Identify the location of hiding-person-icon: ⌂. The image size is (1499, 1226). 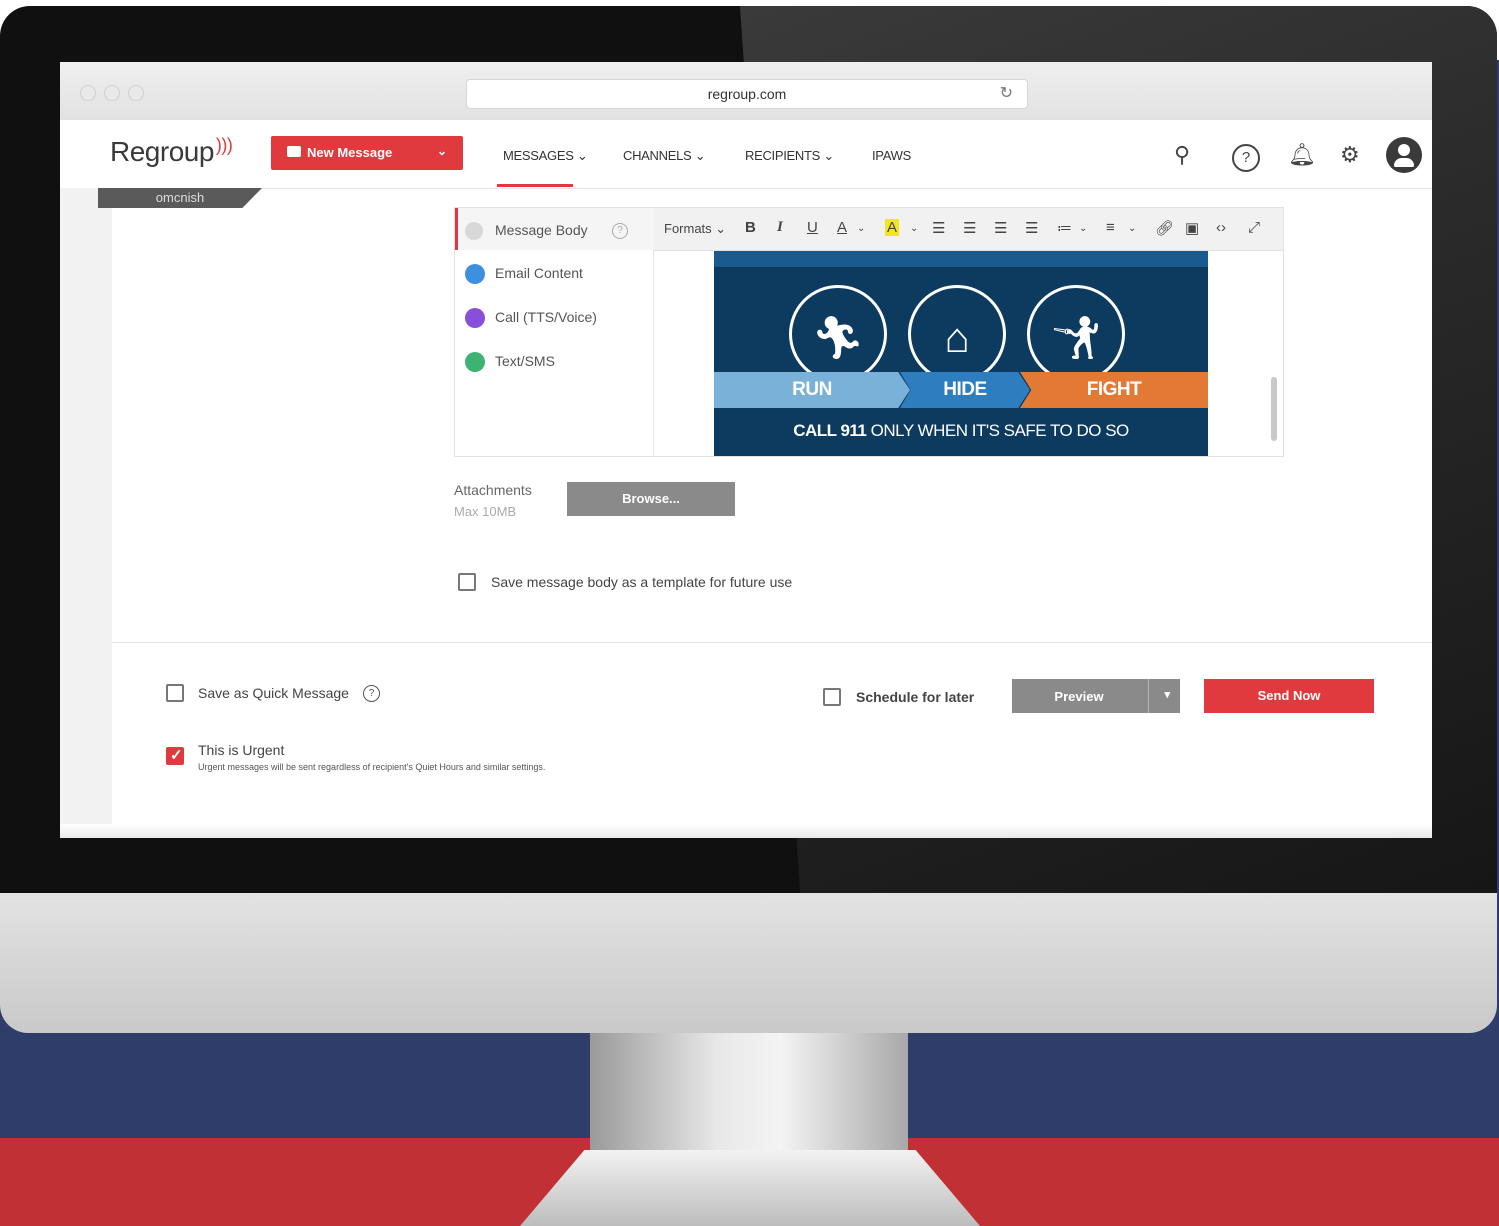
(957, 337).